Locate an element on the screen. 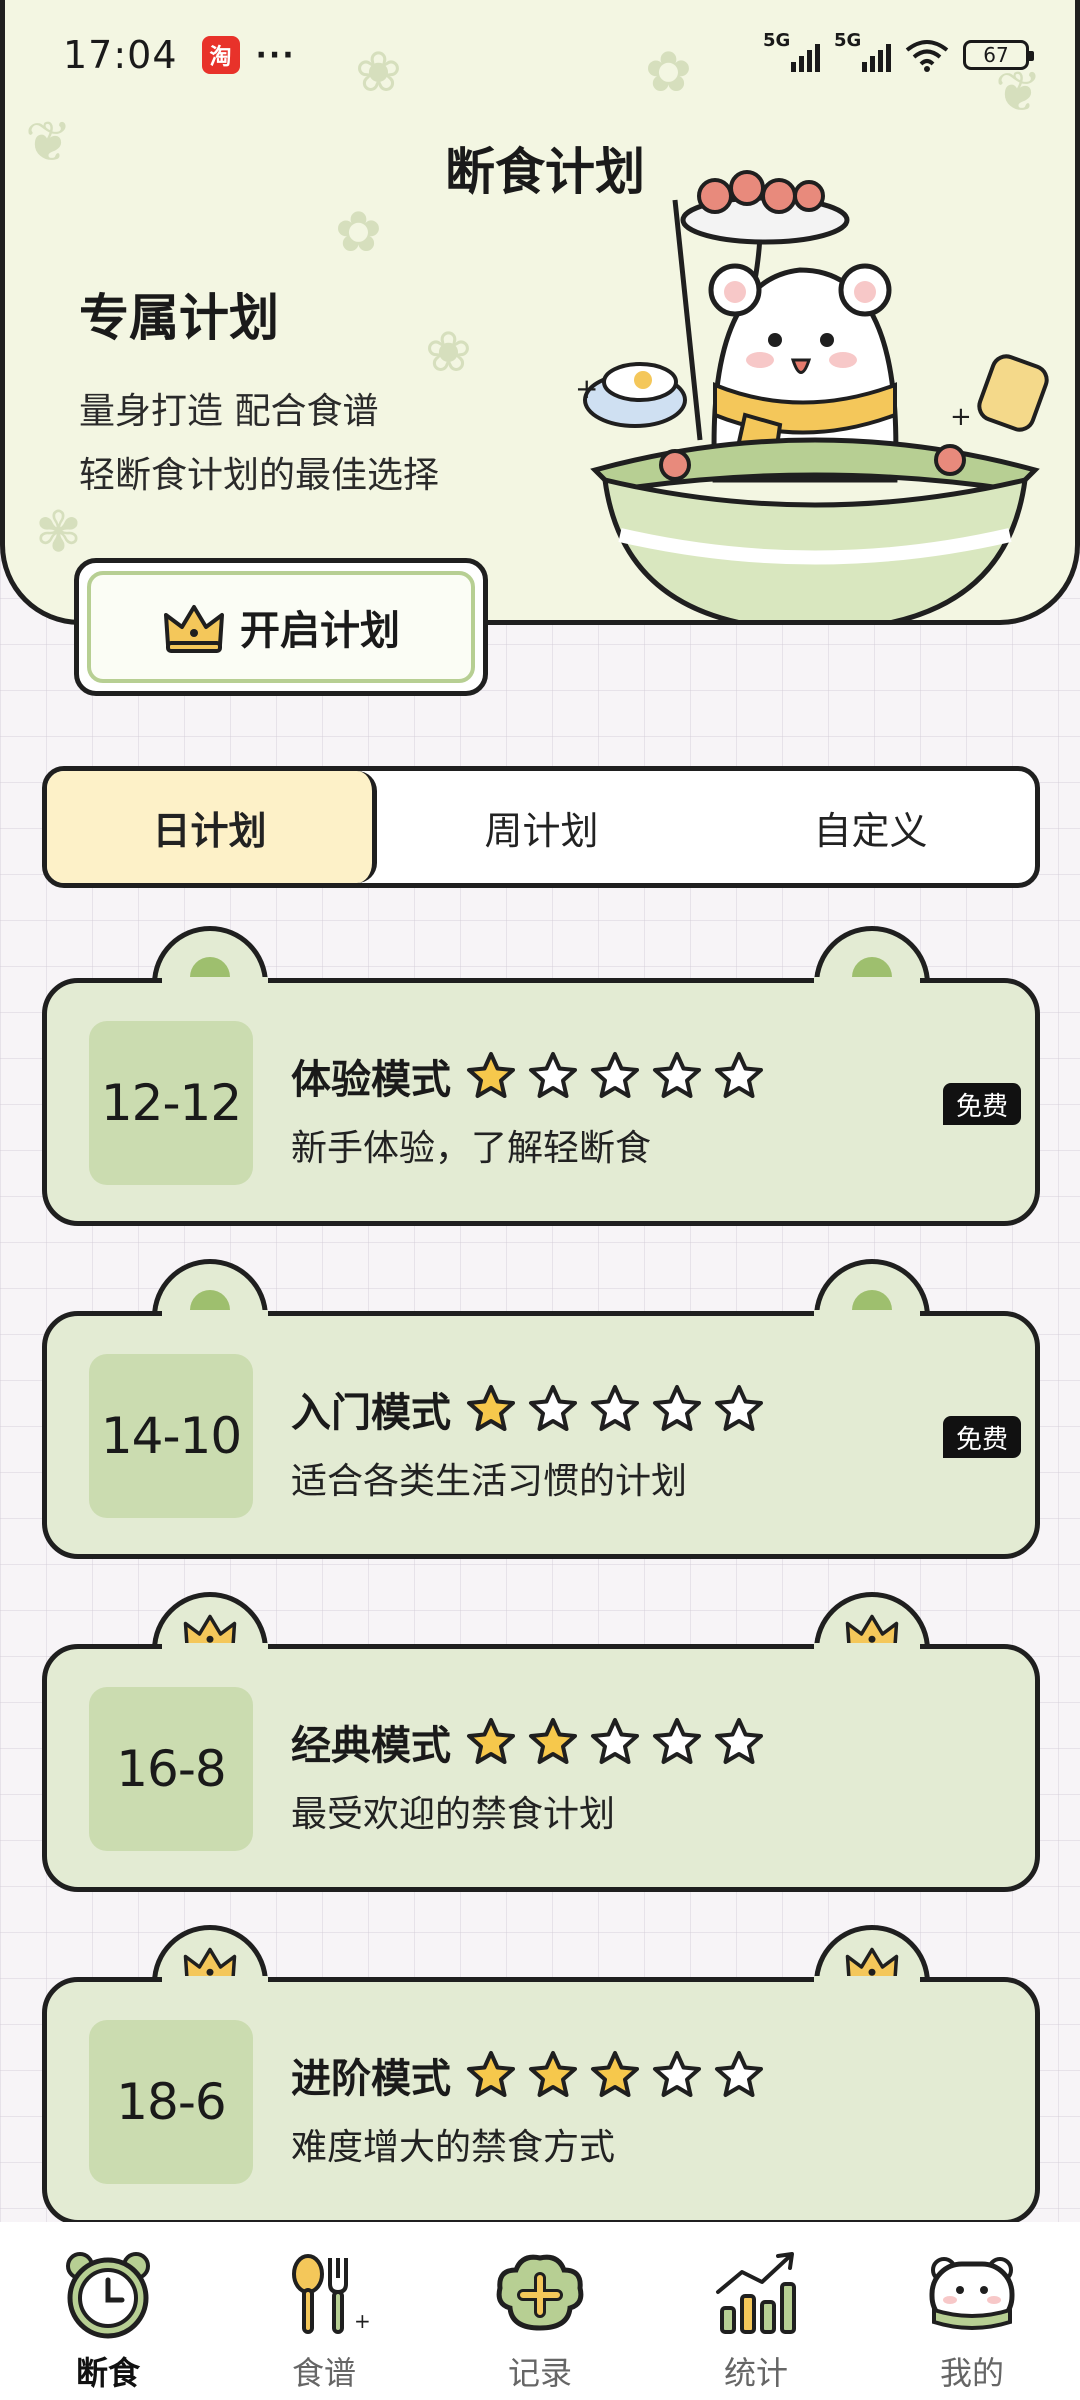  status-bar: 17:04 淘 ··· 5G 5G 67 is located at coordinates (540, 55).